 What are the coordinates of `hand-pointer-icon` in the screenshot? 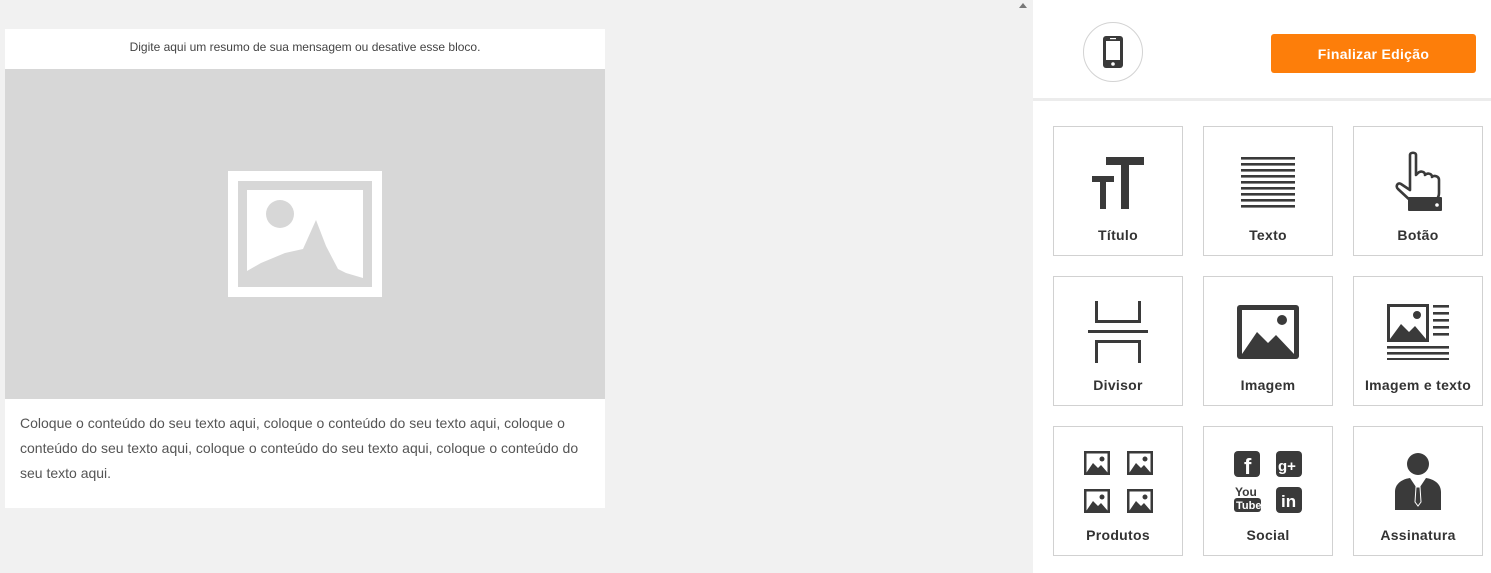 It's located at (1418, 181).